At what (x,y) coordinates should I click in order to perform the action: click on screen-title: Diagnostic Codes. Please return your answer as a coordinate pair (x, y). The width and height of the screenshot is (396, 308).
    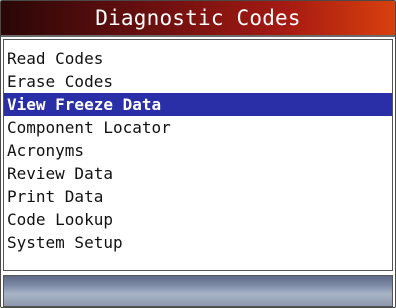
    Looking at the image, I should click on (198, 18).